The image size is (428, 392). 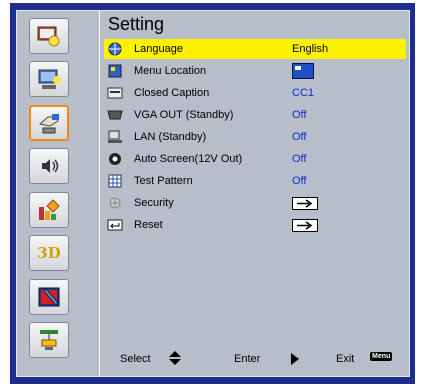 I want to click on display-settings-icon, so click(x=49, y=79).